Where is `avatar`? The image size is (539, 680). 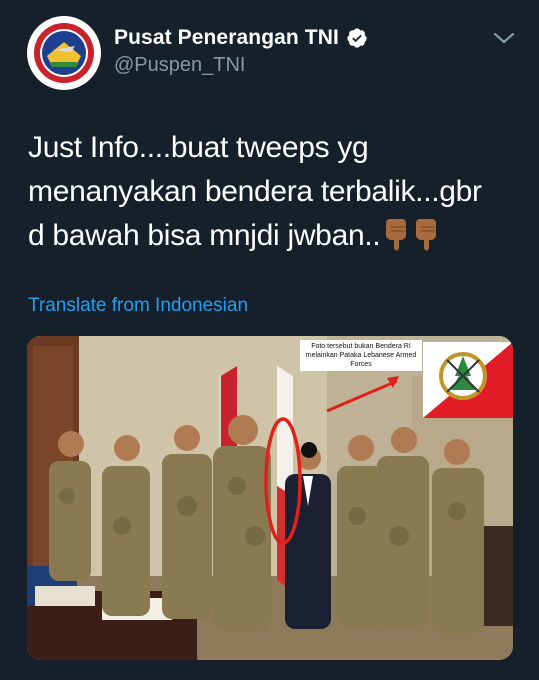
avatar is located at coordinates (64, 53).